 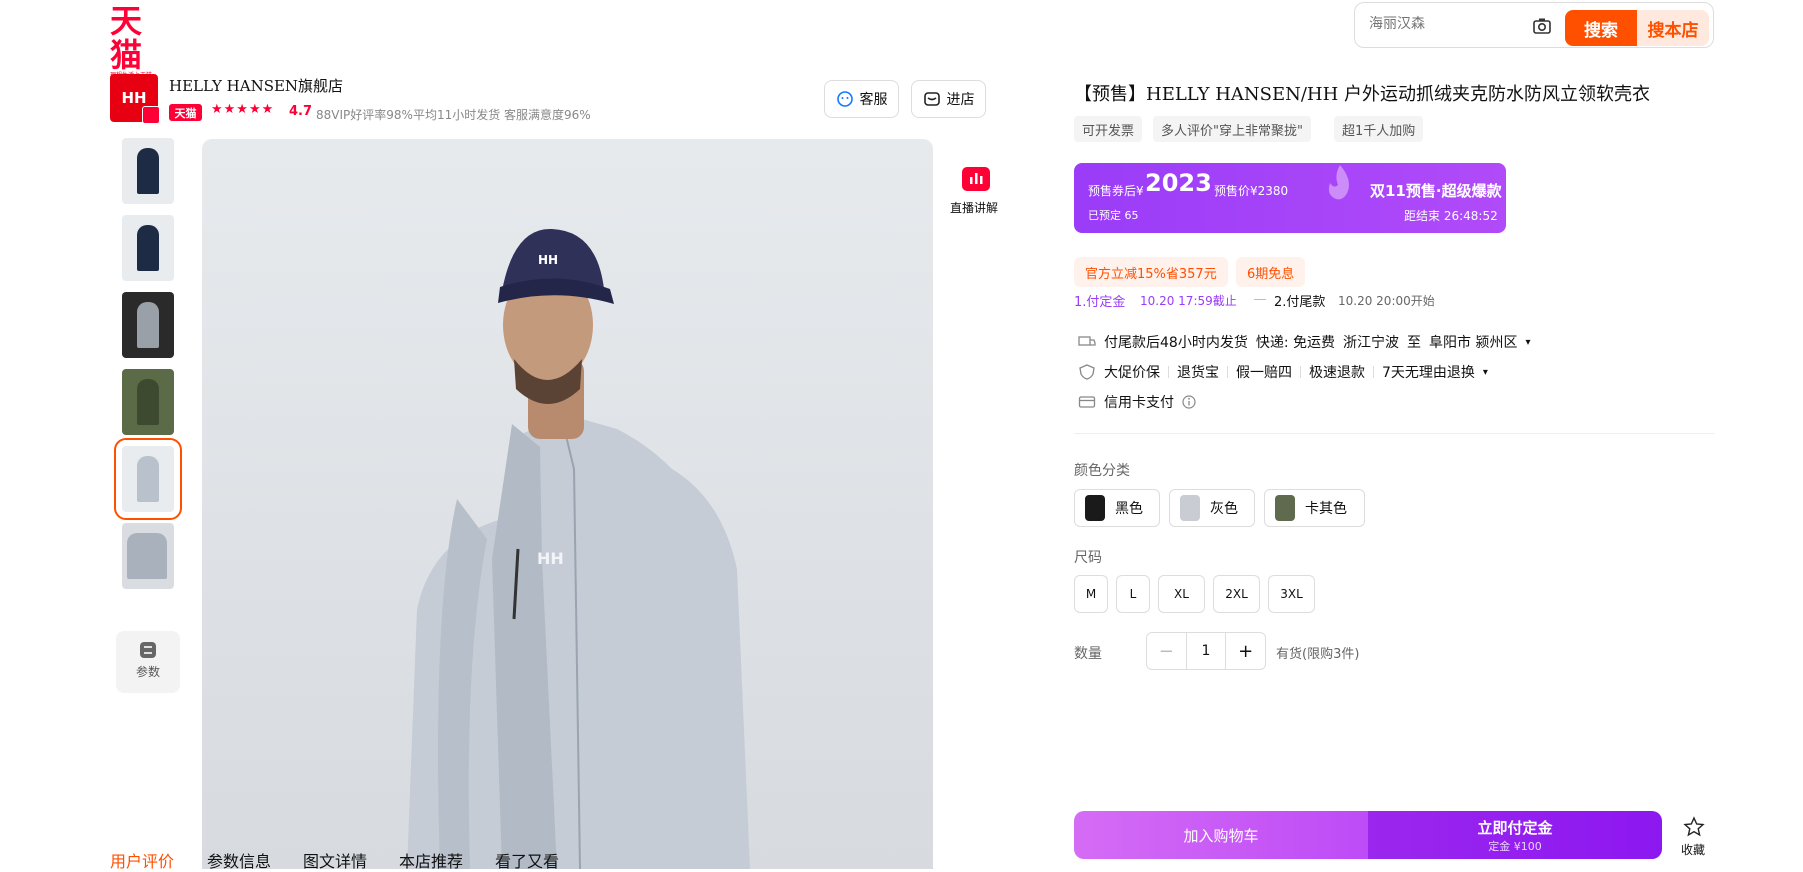 What do you see at coordinates (431, 860) in the screenshot?
I see `tab-shop-recommend: 本店推荐` at bounding box center [431, 860].